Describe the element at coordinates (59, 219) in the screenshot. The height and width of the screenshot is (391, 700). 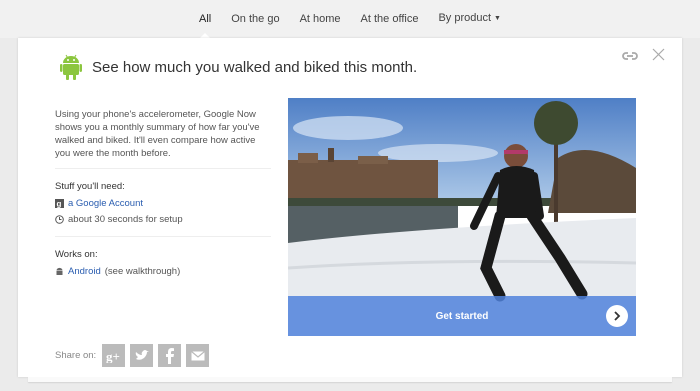
I see `clock-icon` at that location.